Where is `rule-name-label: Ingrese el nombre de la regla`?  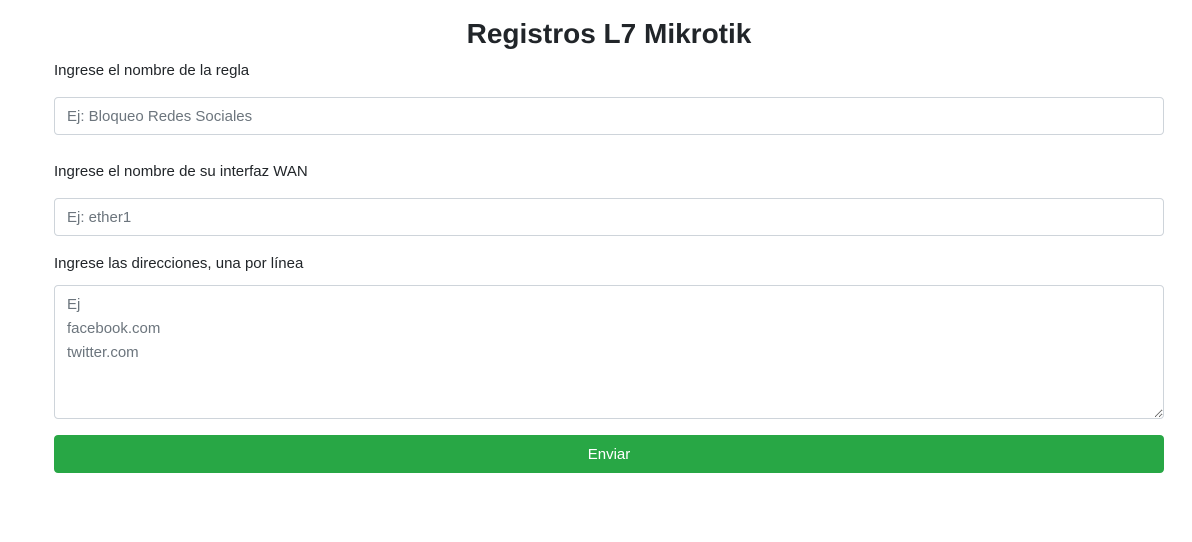
rule-name-label: Ingrese el nombre de la regla is located at coordinates (152, 70).